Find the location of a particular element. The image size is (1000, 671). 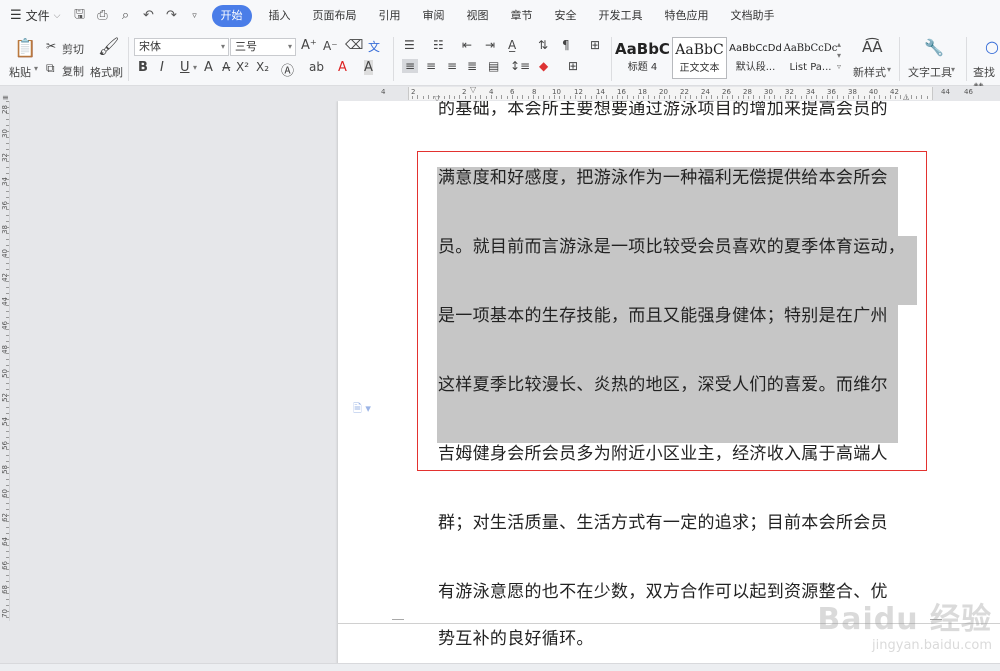

tab-features: 特色应用 is located at coordinates (687, 16).